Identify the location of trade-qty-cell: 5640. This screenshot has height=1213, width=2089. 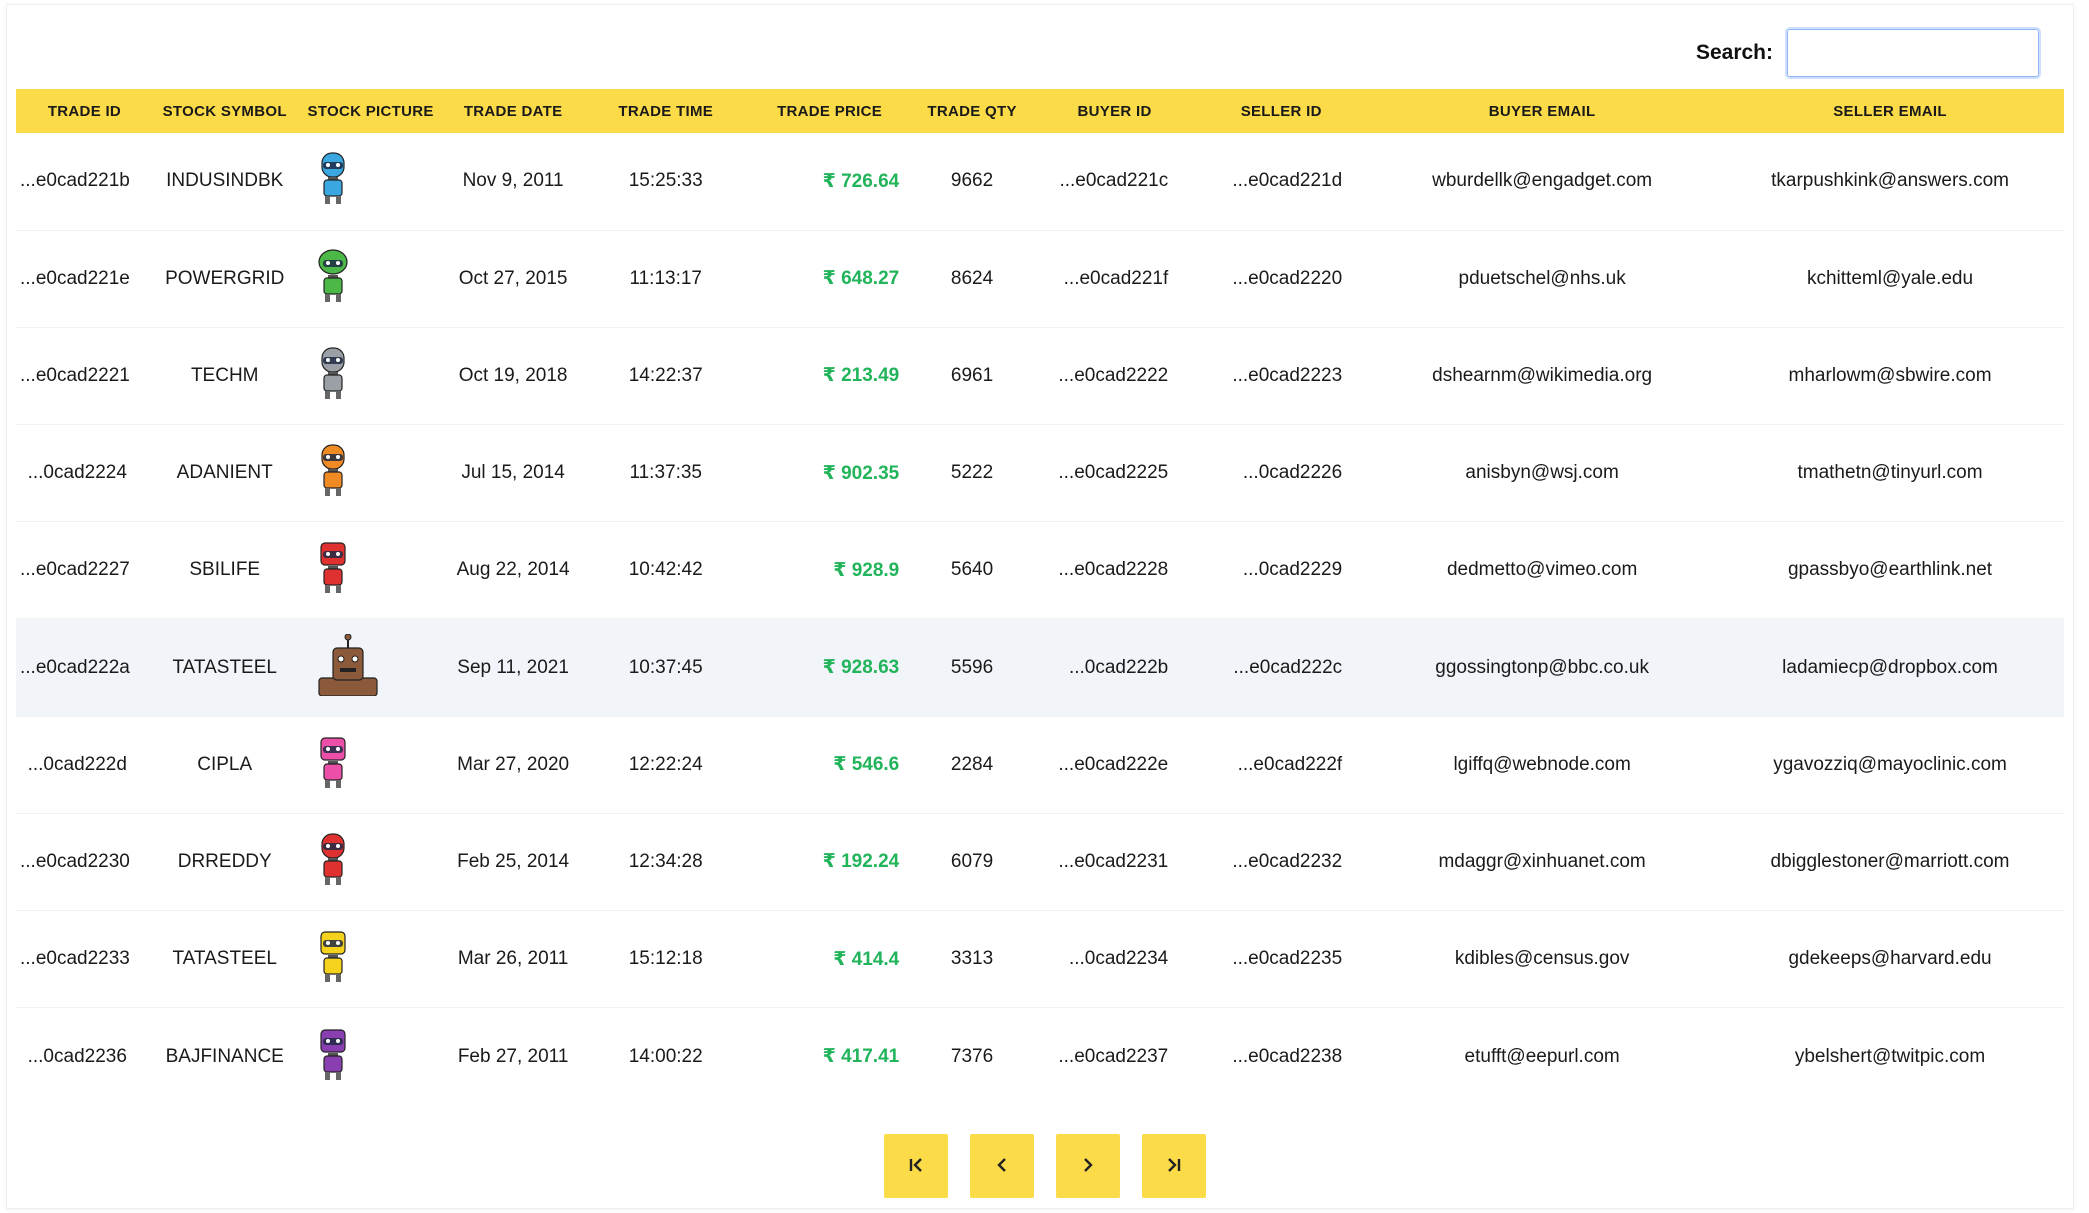
(972, 570).